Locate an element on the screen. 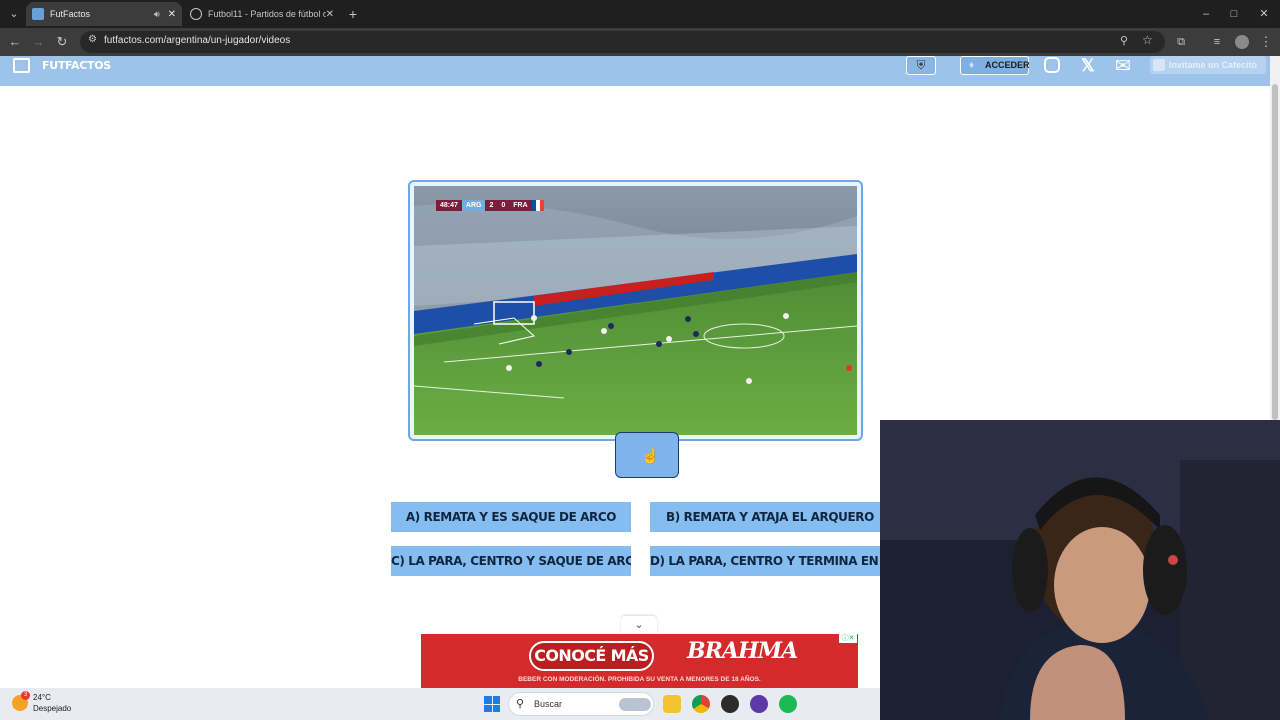 The image size is (1280, 720). answer-c-button: C) LA PARA, CENTRO Y SAQUE DE ARCO is located at coordinates (511, 561).